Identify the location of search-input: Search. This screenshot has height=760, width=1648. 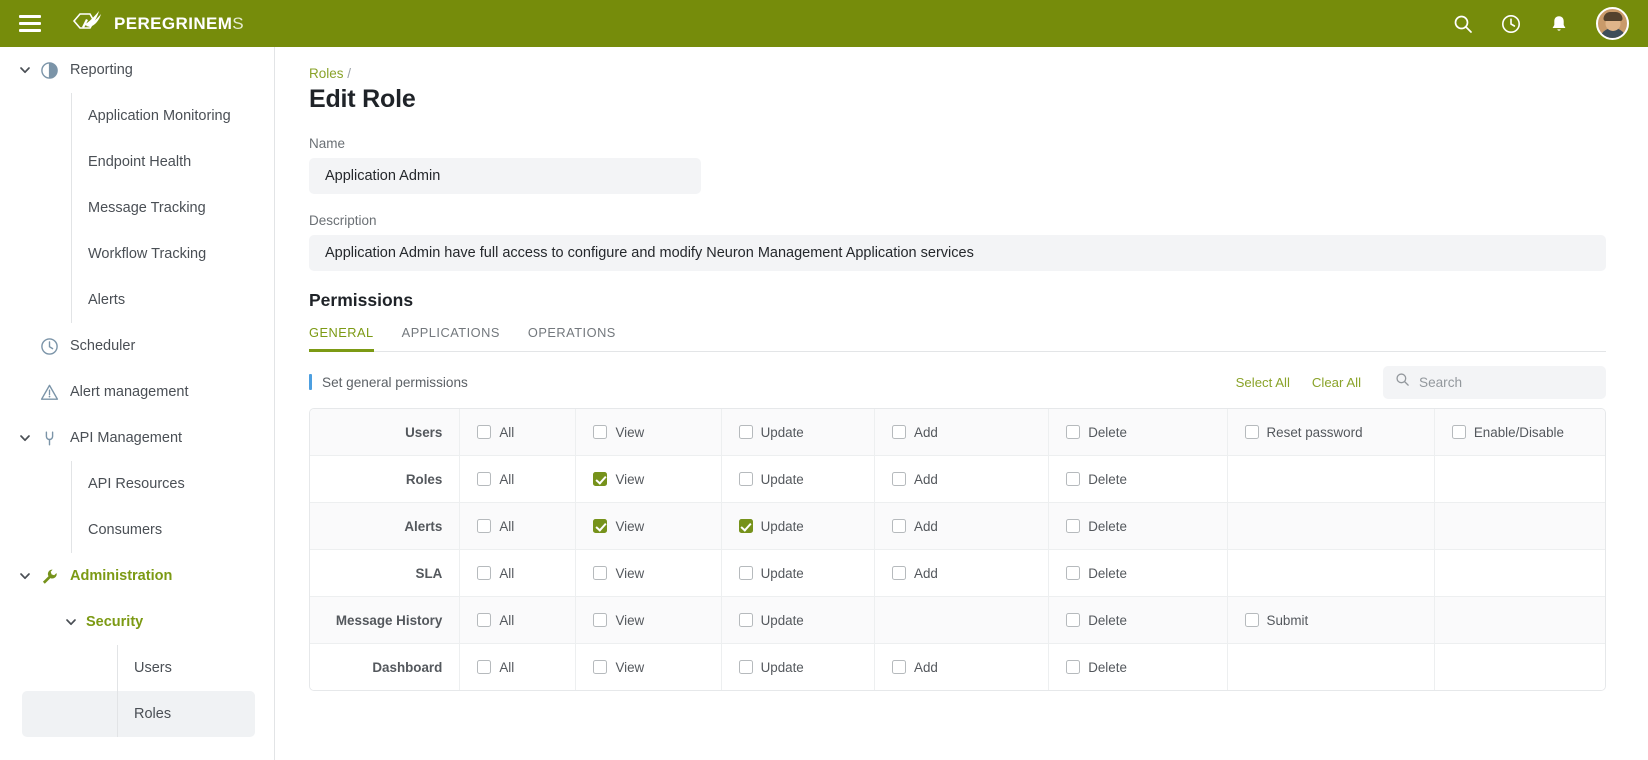
(1494, 382).